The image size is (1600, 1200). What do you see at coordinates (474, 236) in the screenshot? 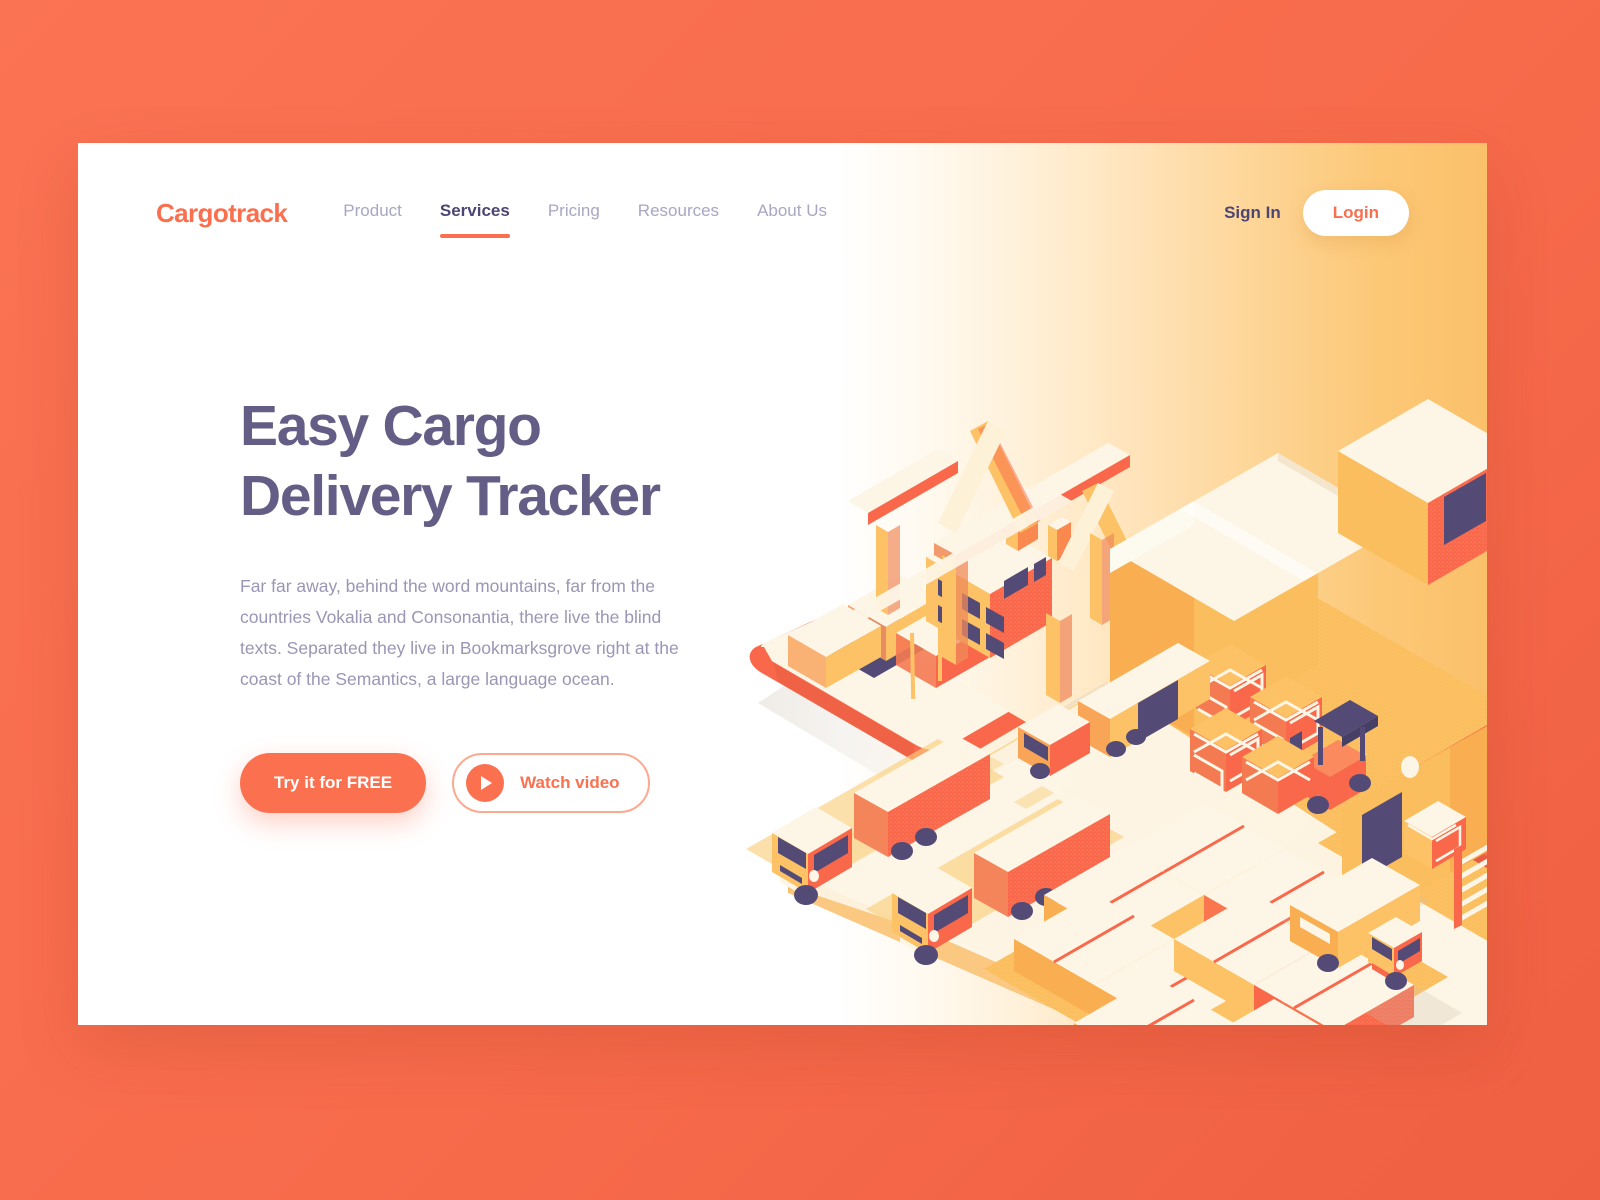
I see `nav-active-underline` at bounding box center [474, 236].